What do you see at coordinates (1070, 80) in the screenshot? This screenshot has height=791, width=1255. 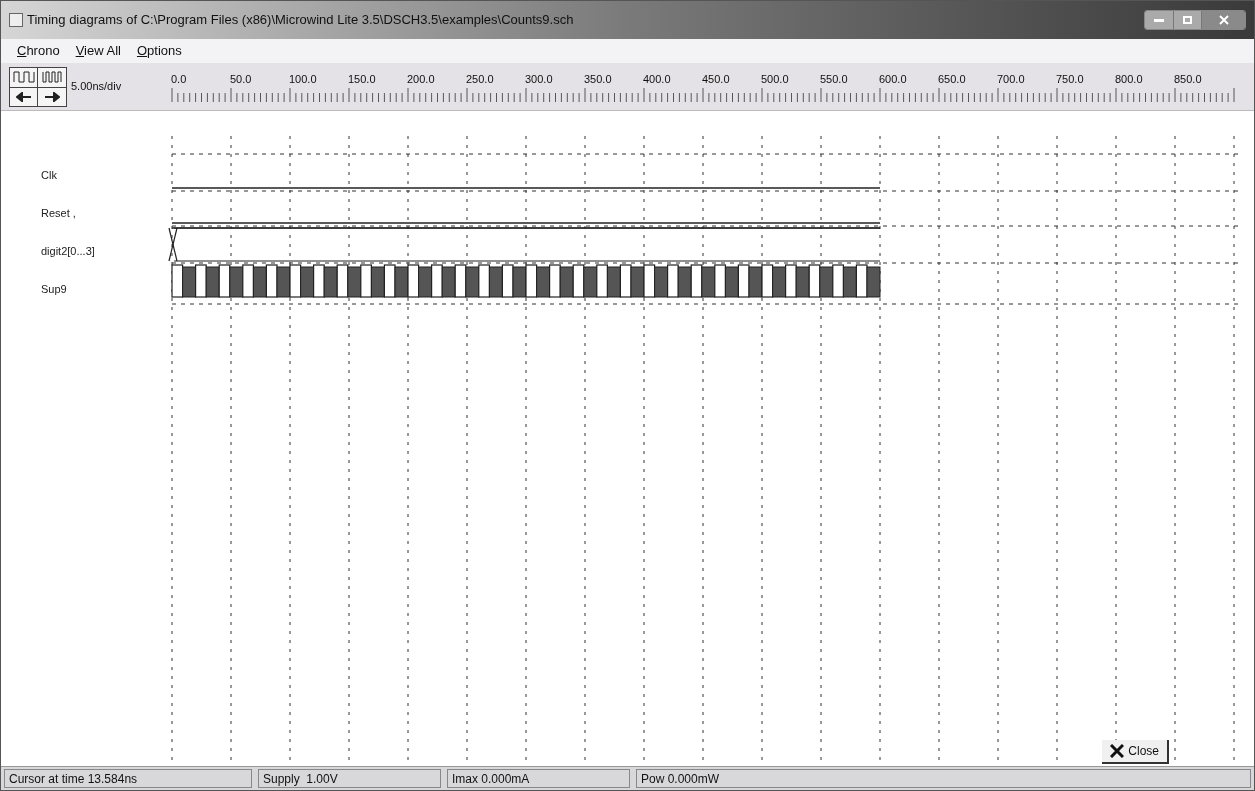 I see `ruler-label: 750.0` at bounding box center [1070, 80].